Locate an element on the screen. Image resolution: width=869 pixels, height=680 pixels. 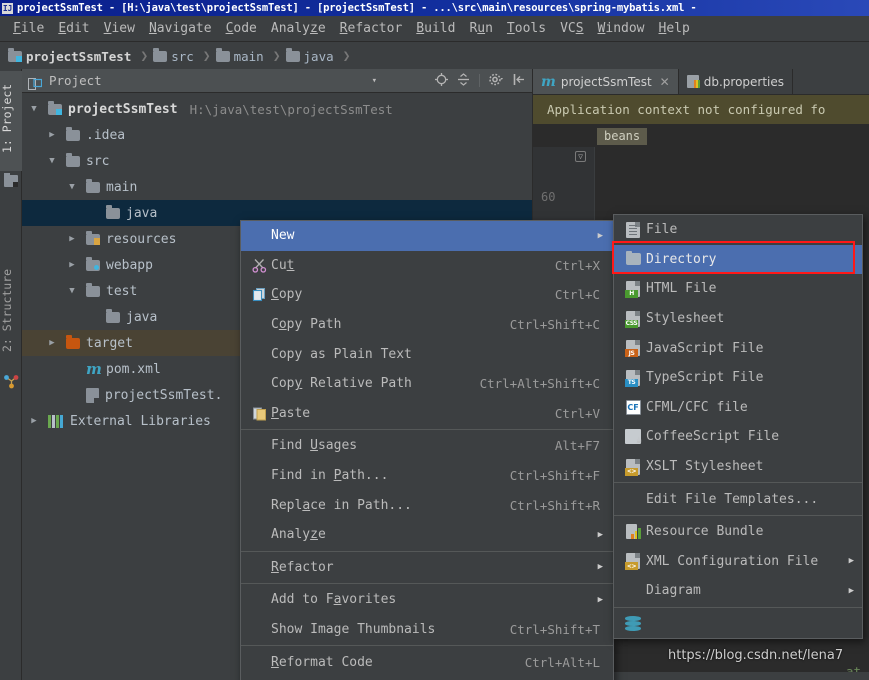
tree-label: External Libraries is located at coordinates (140, 421).